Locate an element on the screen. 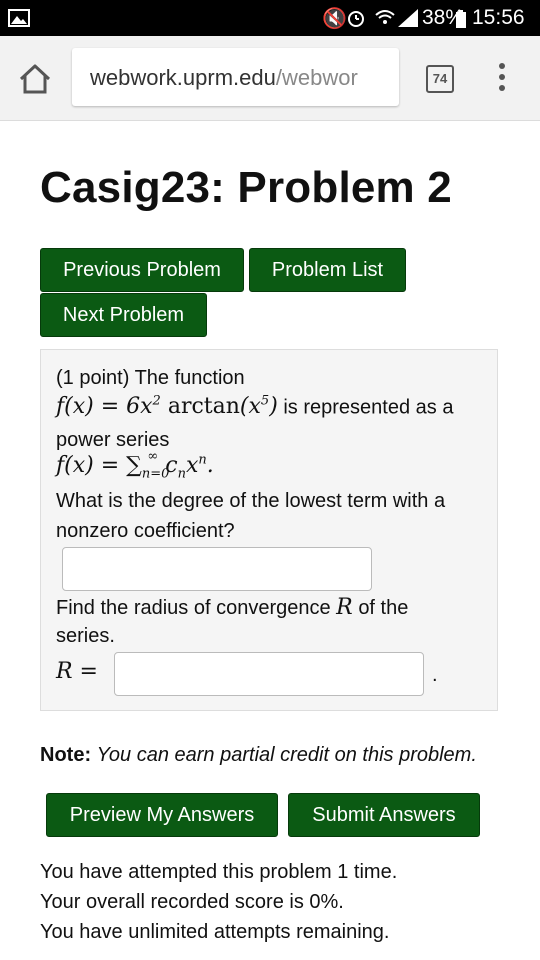  battery-icon is located at coordinates (461, 19).